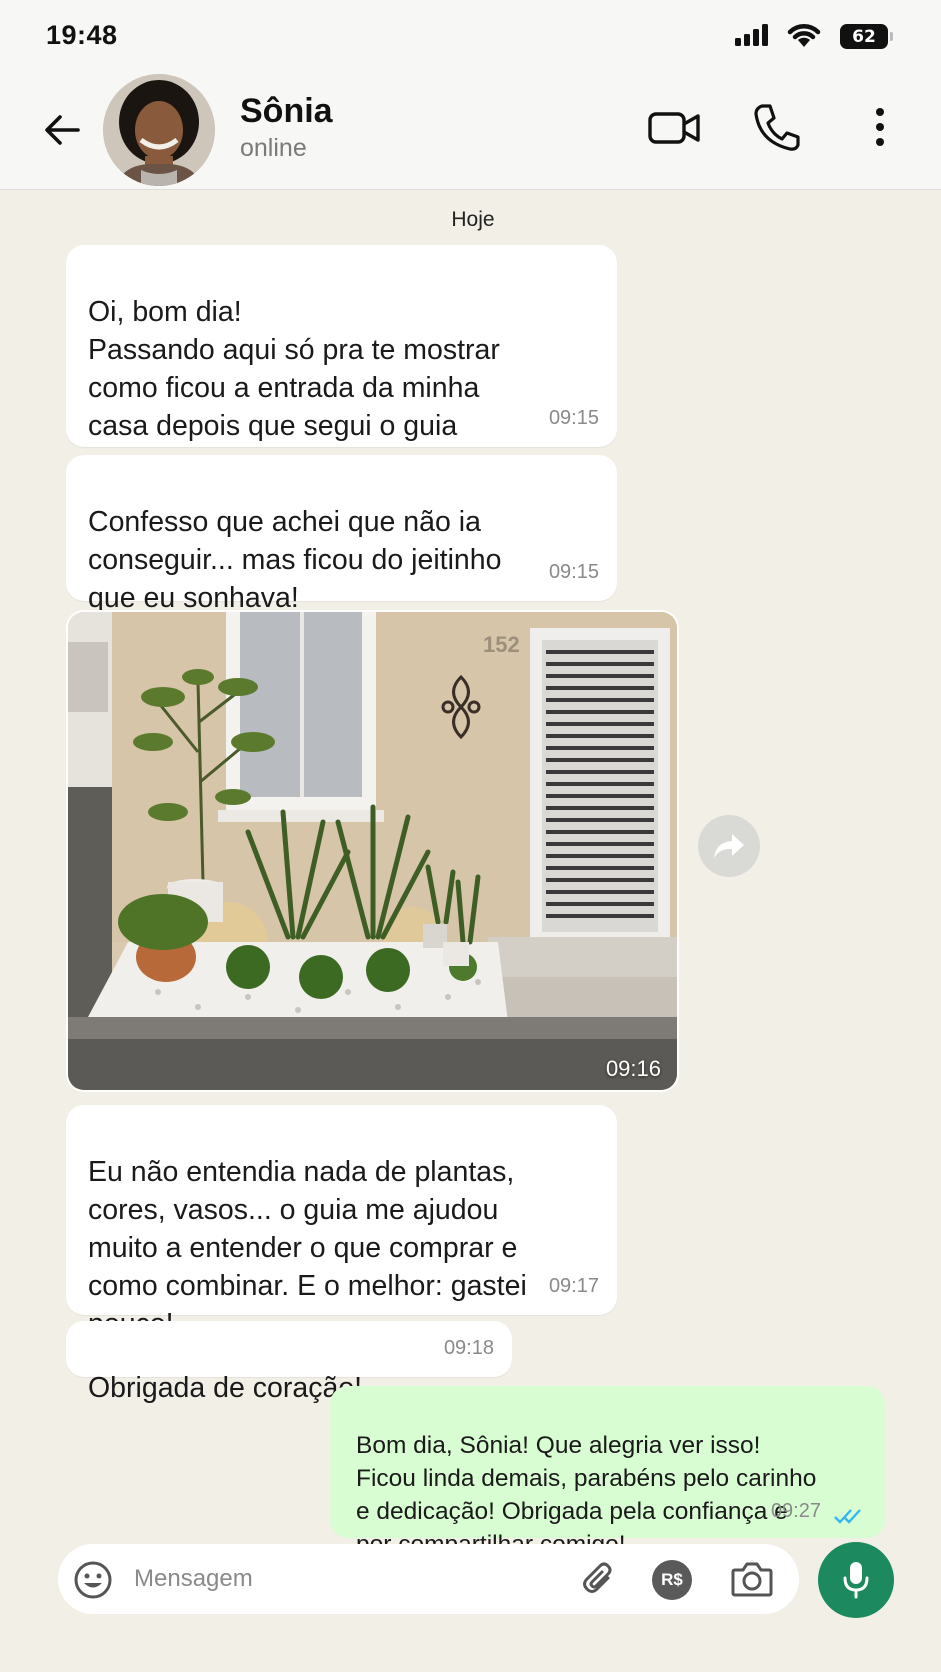  Describe the element at coordinates (473, 219) in the screenshot. I see `date-chip: Hoje` at that location.